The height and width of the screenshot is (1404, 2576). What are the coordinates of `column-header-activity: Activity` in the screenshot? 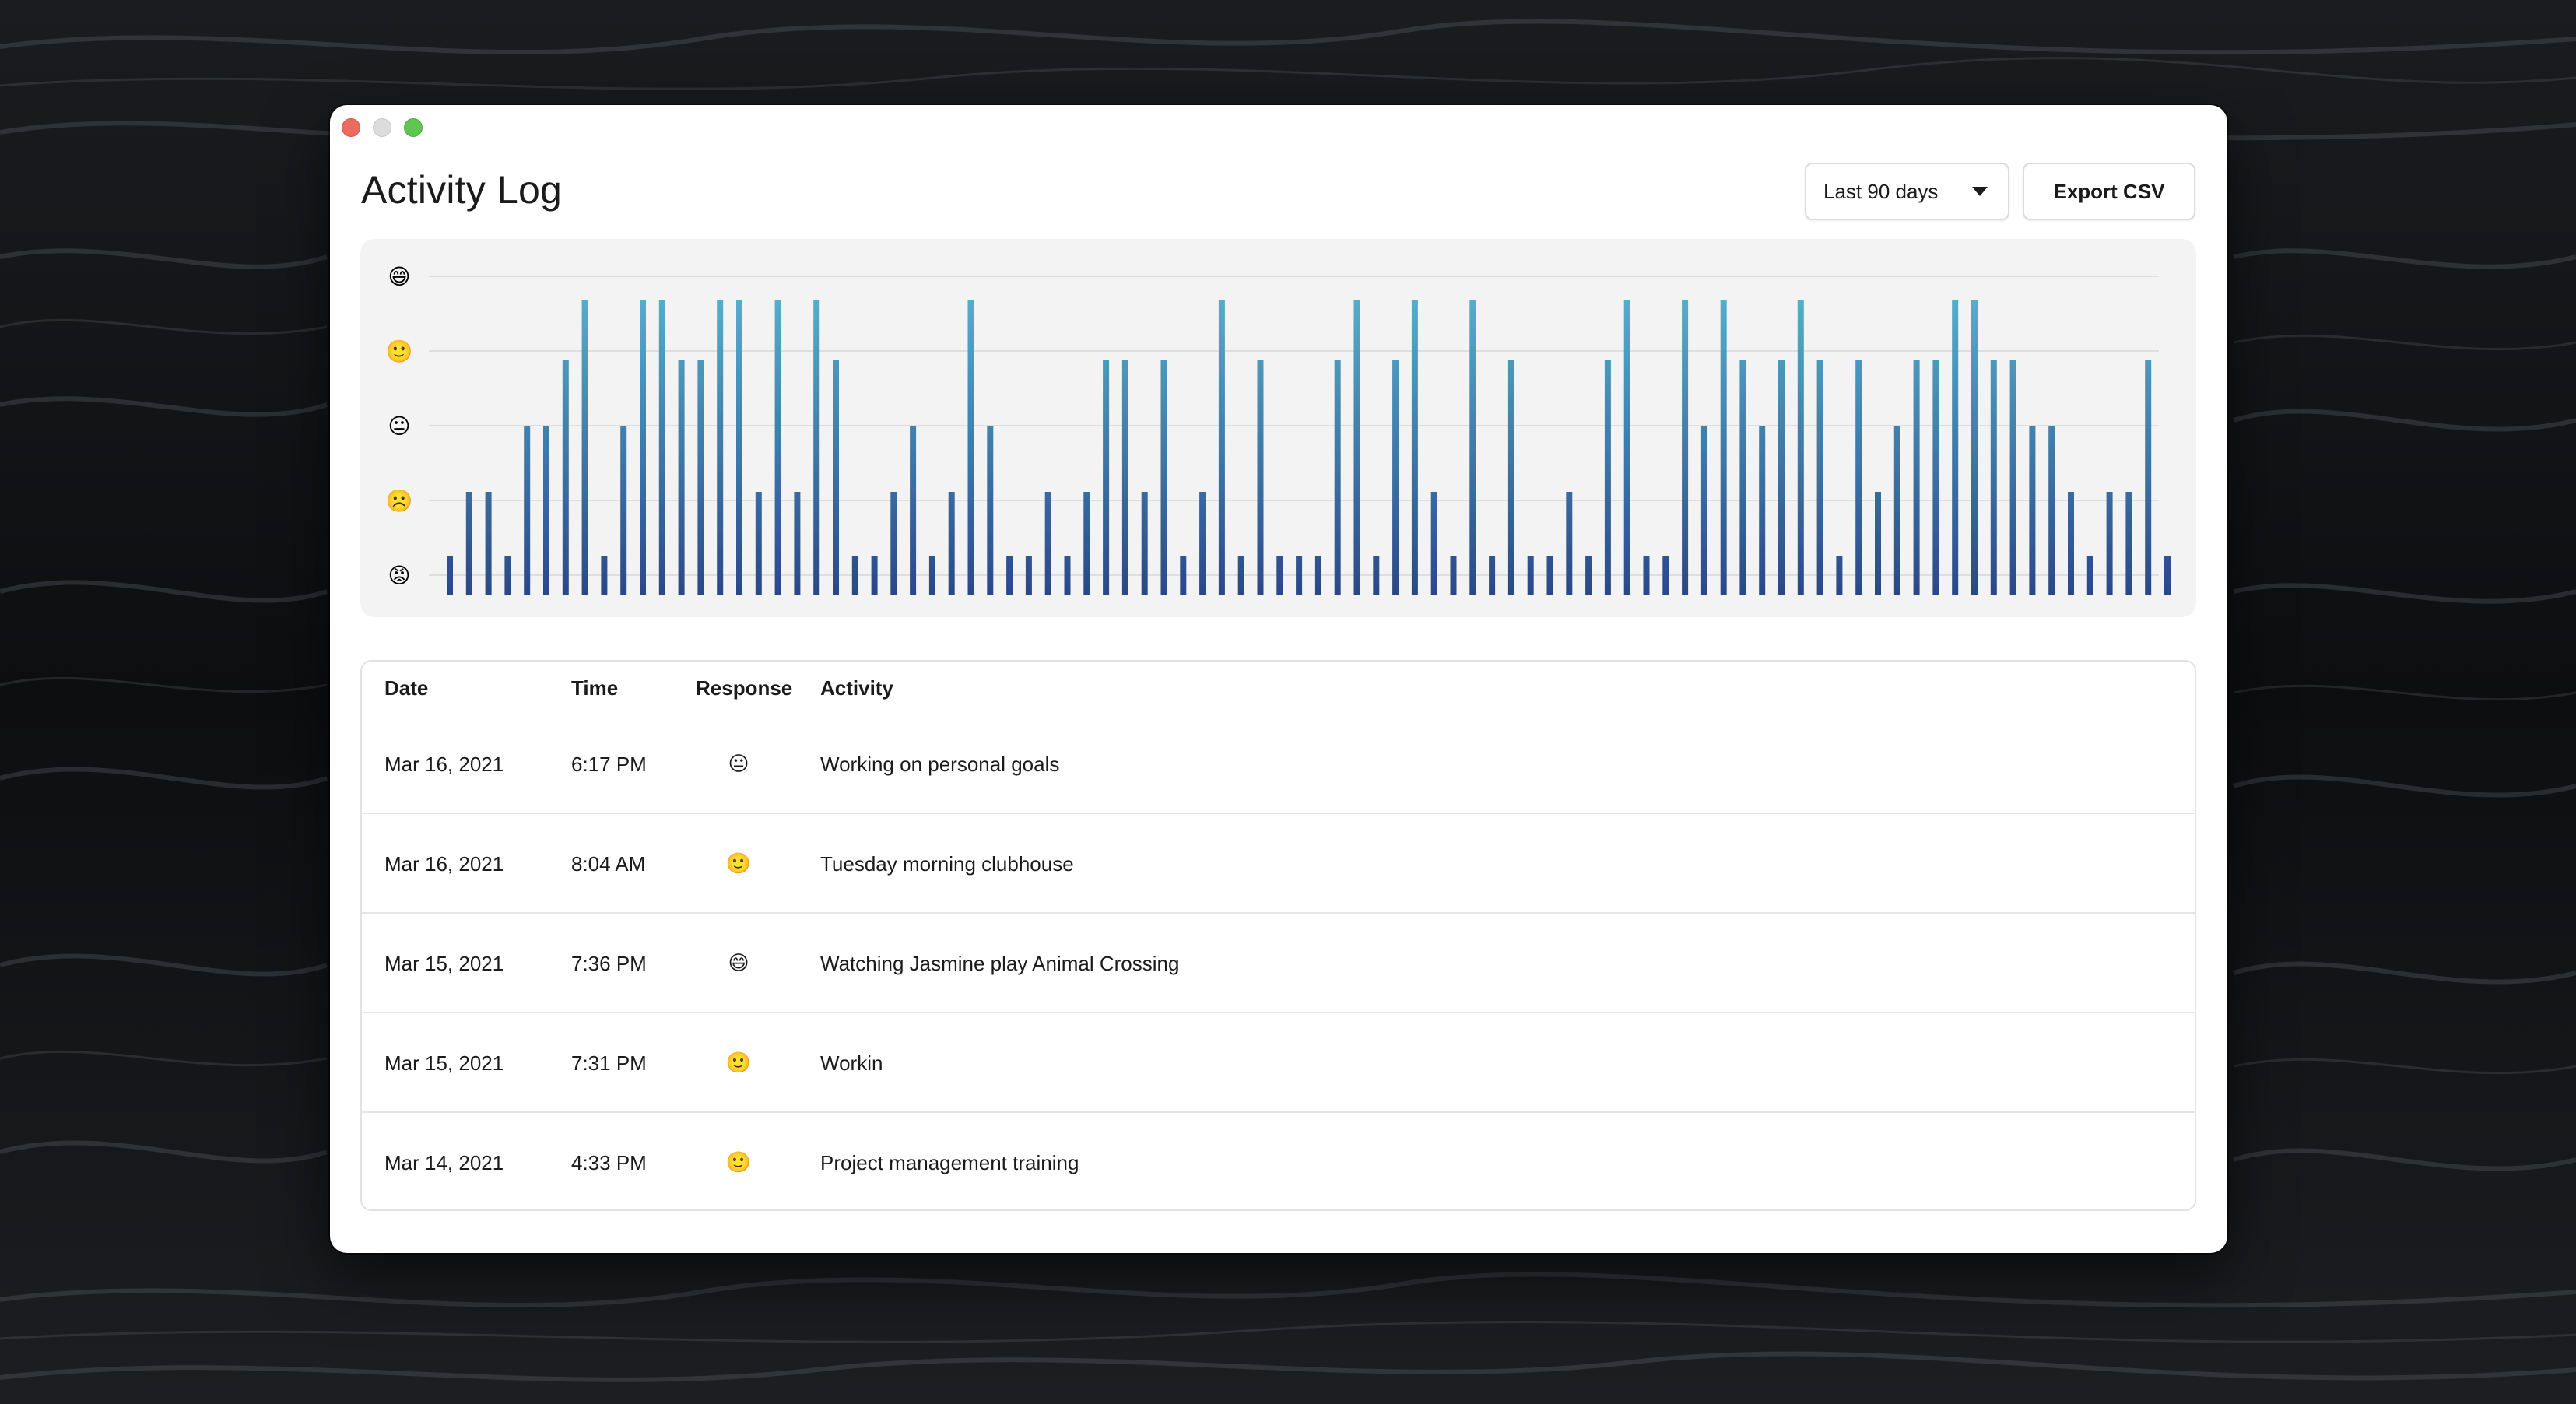 It's located at (857, 688).